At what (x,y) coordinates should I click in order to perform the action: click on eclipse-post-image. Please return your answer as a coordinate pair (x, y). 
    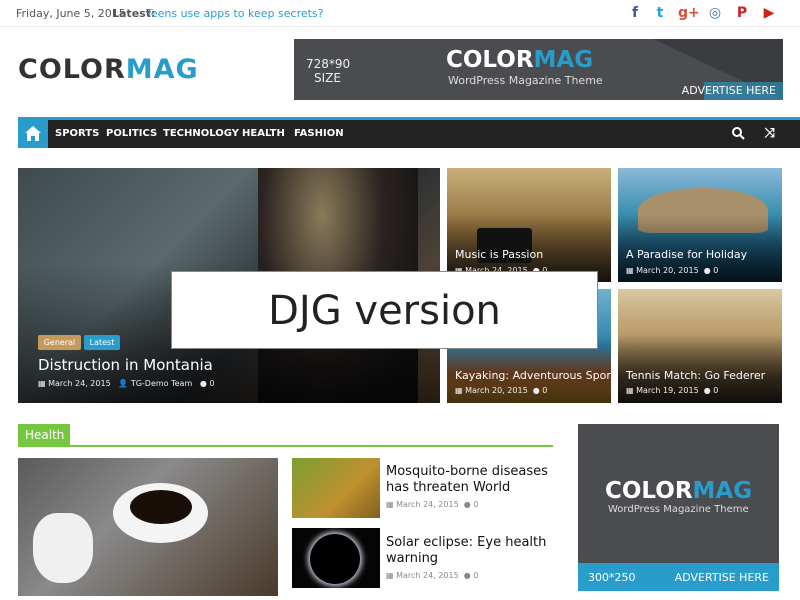
    Looking at the image, I should click on (336, 558).